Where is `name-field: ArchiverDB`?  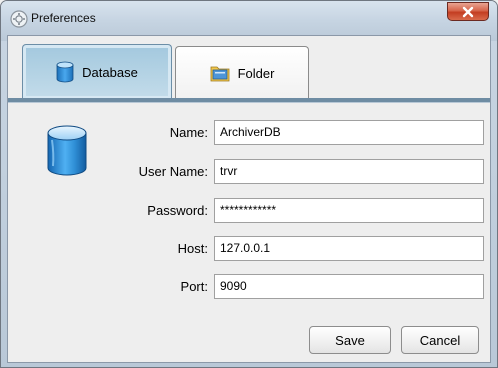
name-field: ArchiverDB is located at coordinates (349, 132).